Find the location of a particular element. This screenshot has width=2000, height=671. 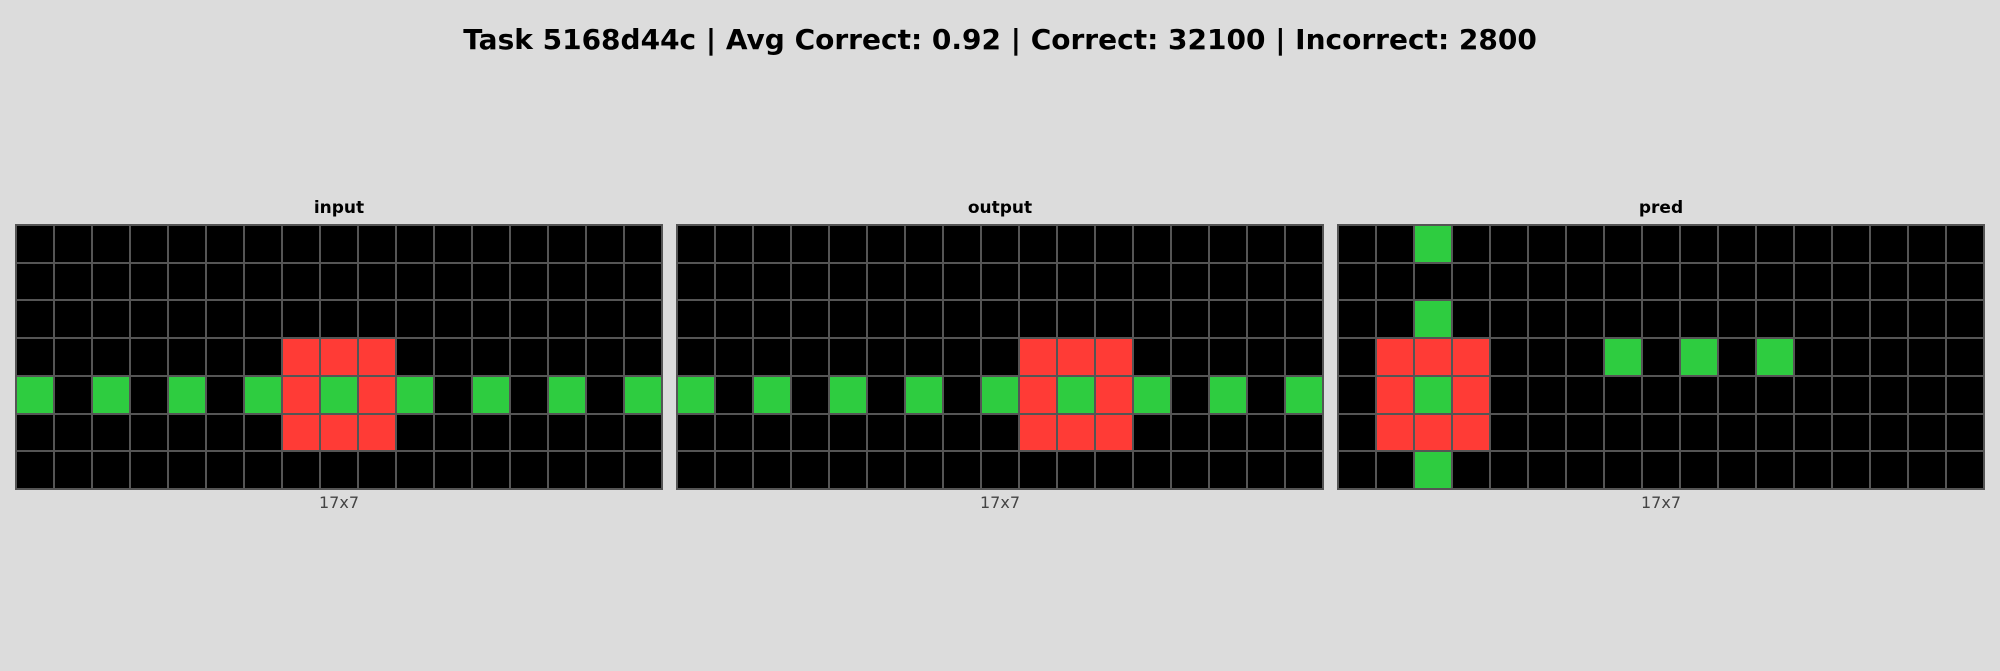

grid-dimensions: 17x7 is located at coordinates (1660, 502).